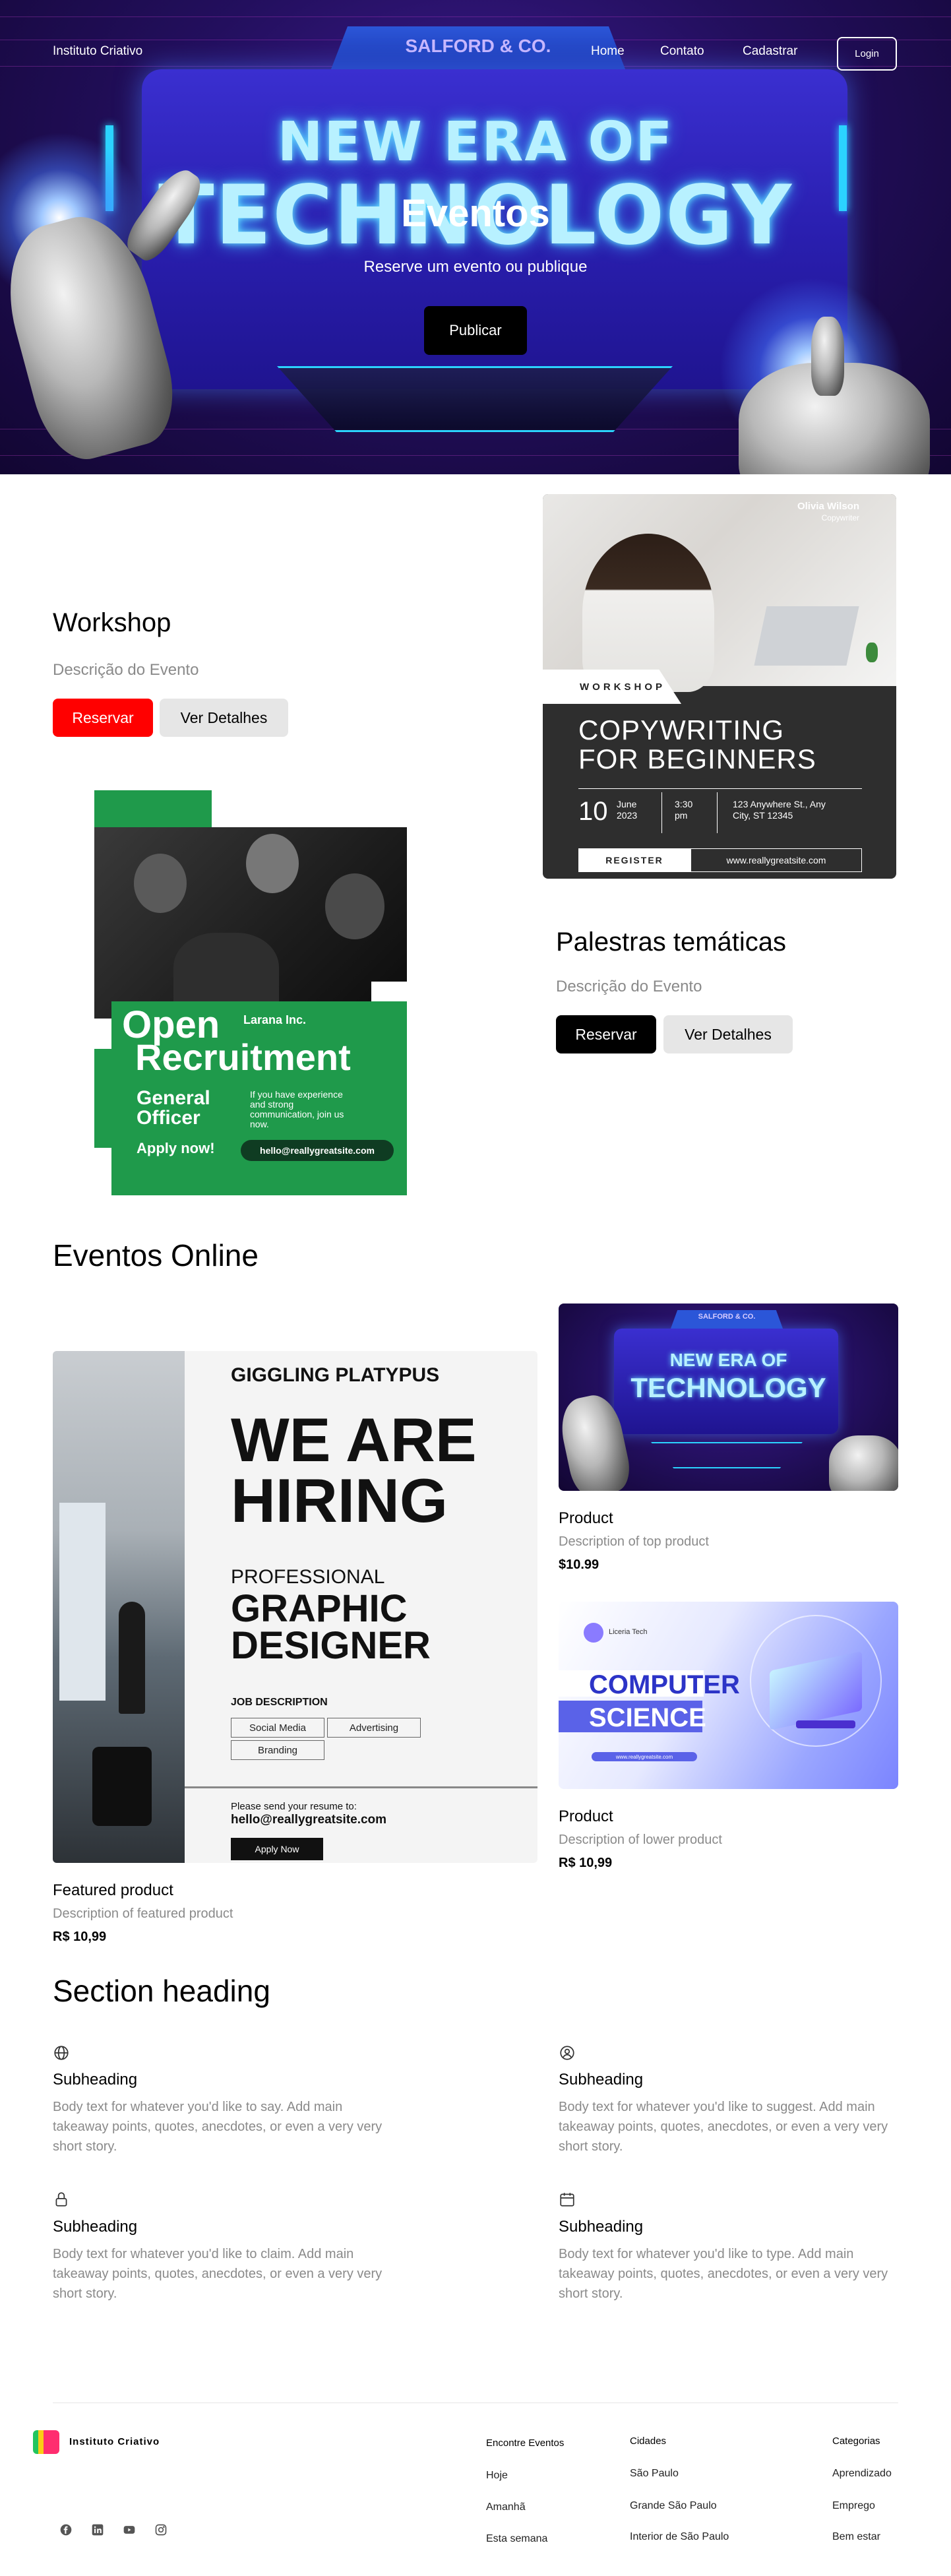 The height and width of the screenshot is (2576, 951). Describe the element at coordinates (277, 1728) in the screenshot. I see `hiring-tag: Social Media` at that location.